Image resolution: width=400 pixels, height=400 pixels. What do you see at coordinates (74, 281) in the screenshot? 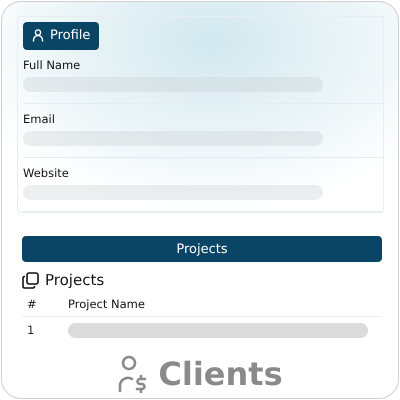
I see `section-title: Projects` at bounding box center [74, 281].